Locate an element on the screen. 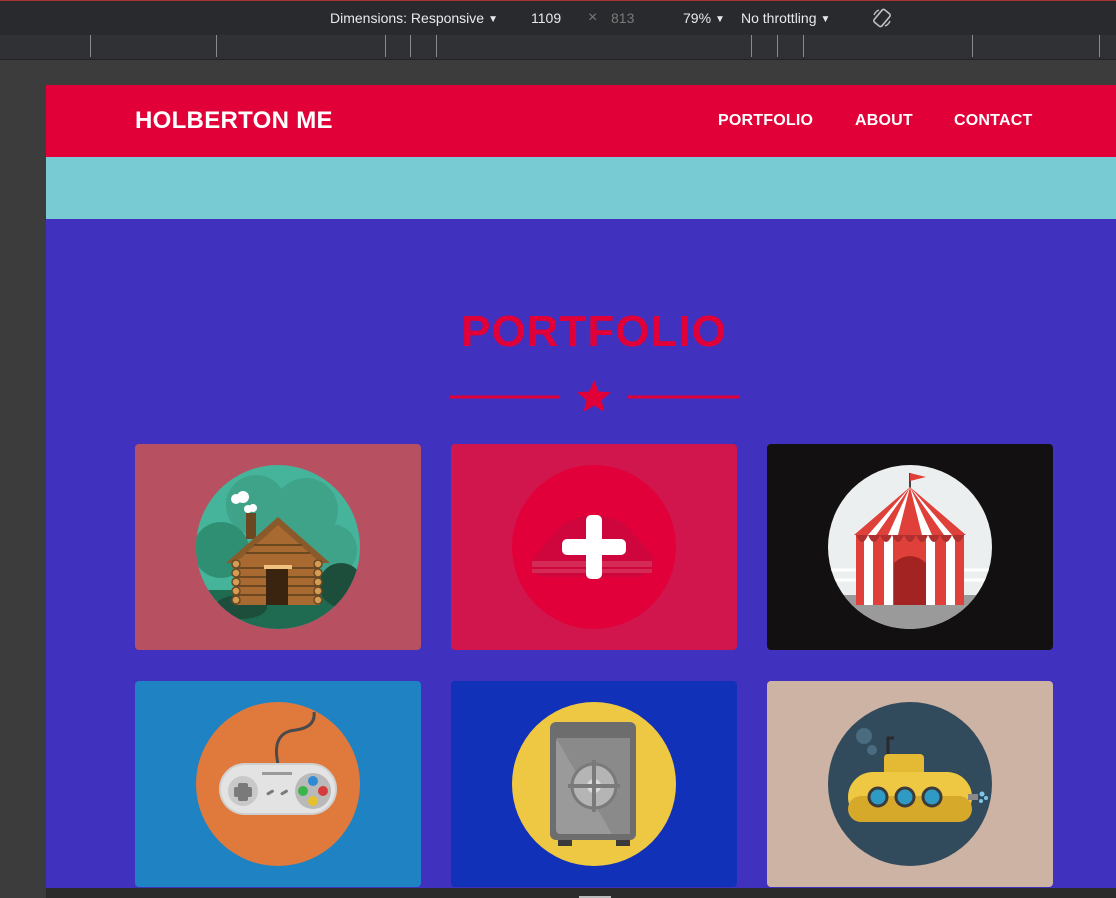 Image resolution: width=1116 pixels, height=898 pixels. rotate-icon is located at coordinates (882, 19).